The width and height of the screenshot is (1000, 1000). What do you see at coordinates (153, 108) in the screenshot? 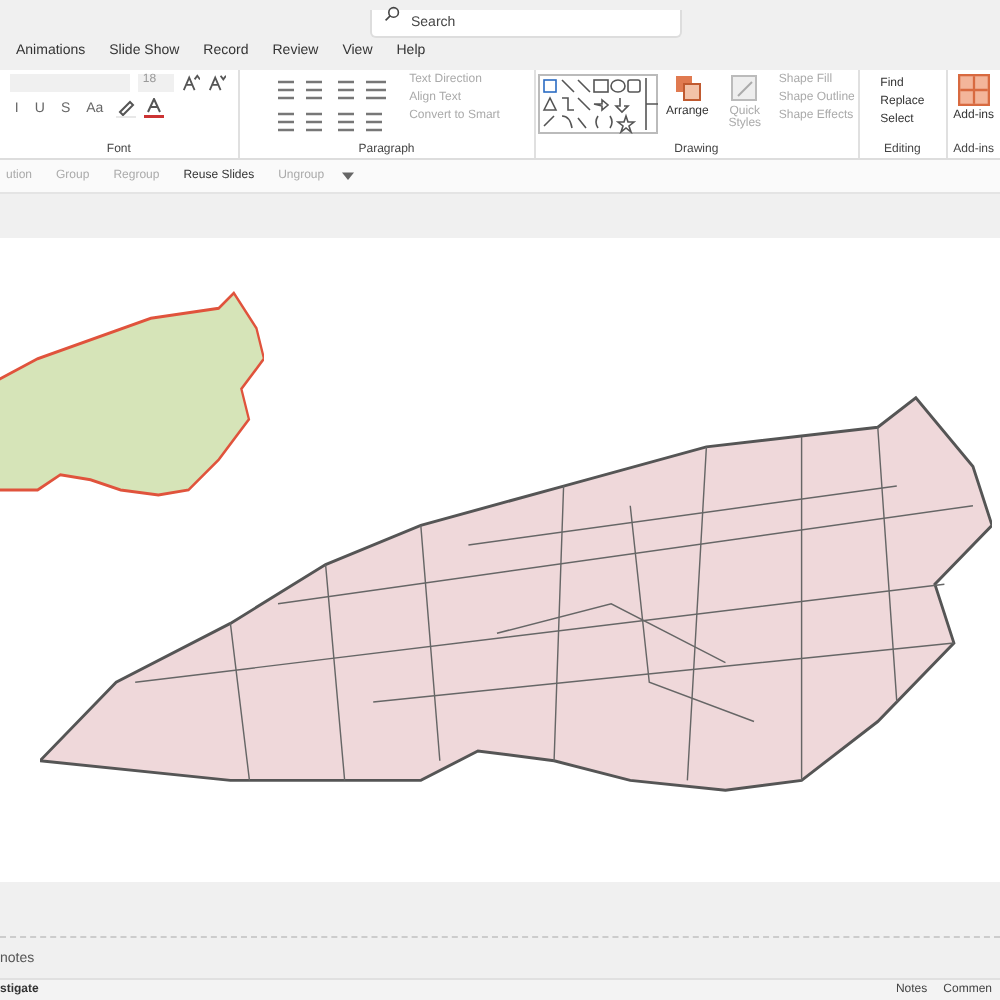
I see `font-color-icon` at bounding box center [153, 108].